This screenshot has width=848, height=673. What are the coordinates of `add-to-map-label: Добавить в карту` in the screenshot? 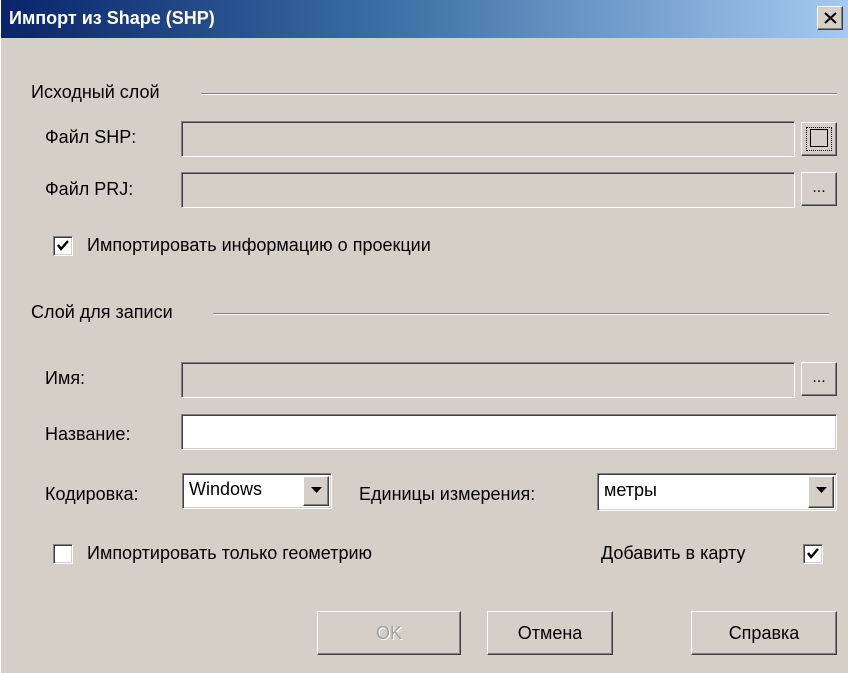 It's located at (673, 553).